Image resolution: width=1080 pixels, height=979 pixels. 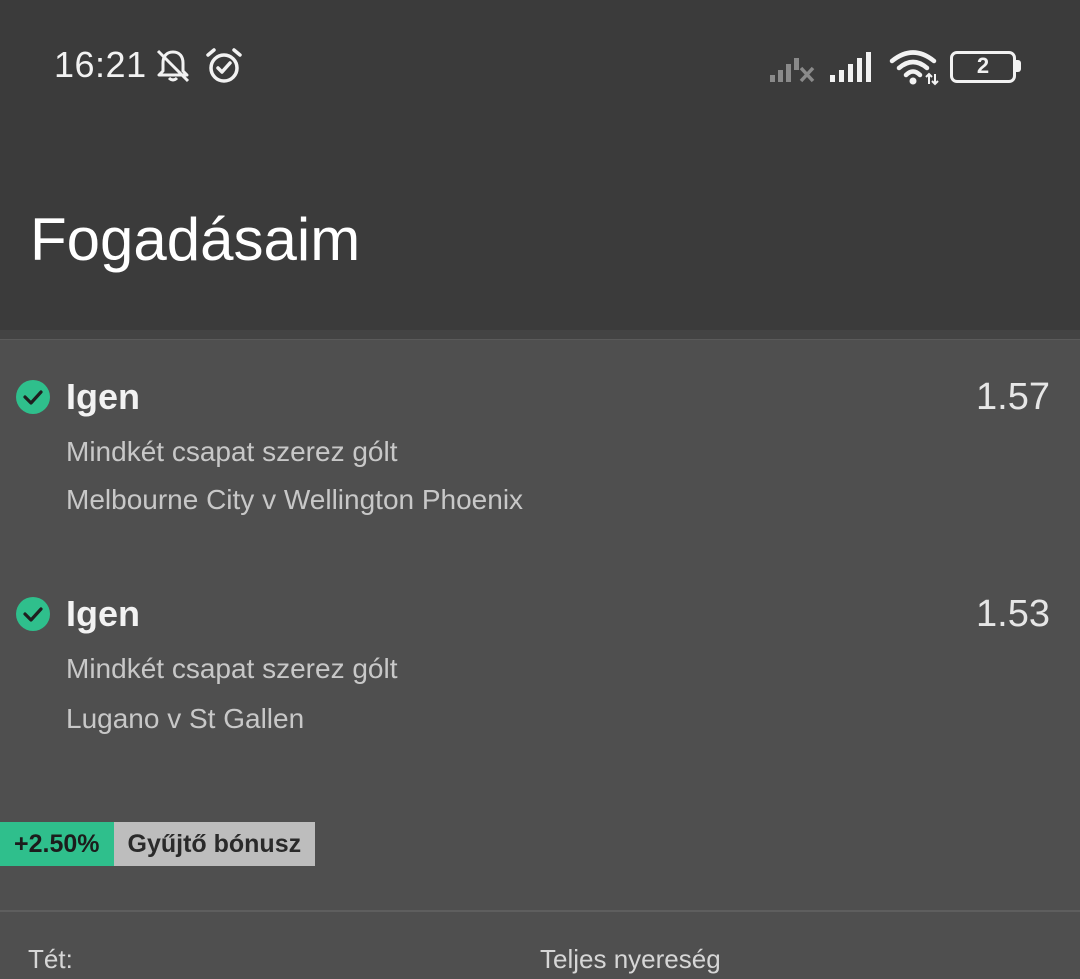 What do you see at coordinates (173, 66) in the screenshot?
I see `muted-bell-icon` at bounding box center [173, 66].